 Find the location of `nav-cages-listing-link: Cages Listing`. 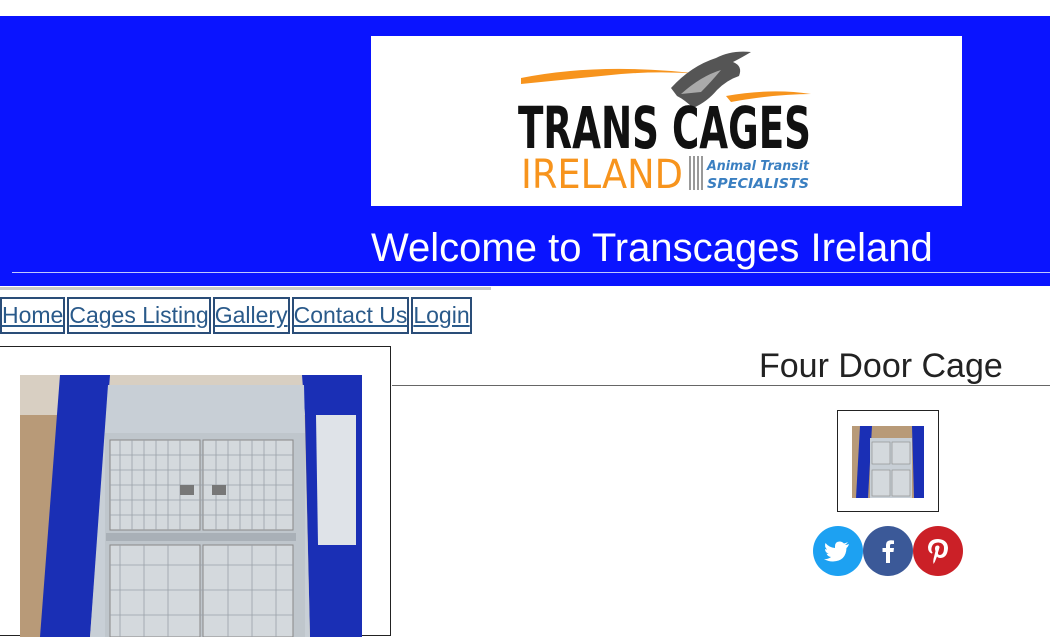

nav-cages-listing-link: Cages Listing is located at coordinates (139, 315).